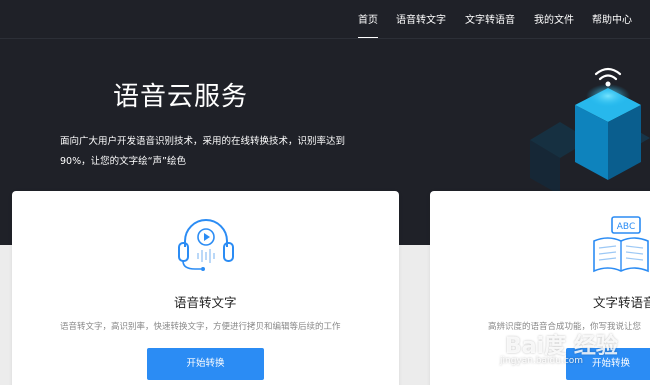 The height and width of the screenshot is (385, 650). What do you see at coordinates (490, 18) in the screenshot?
I see `nav-item-text-to-speech: 文字转语音` at bounding box center [490, 18].